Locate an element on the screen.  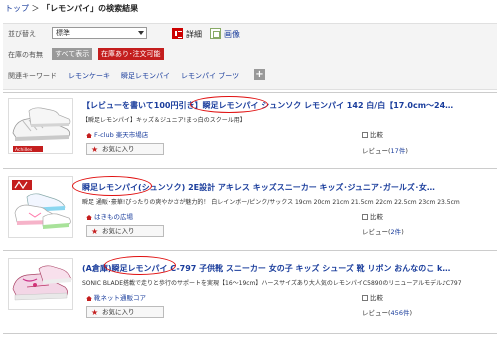
breadcrumb-home-link: トップ is located at coordinates (17, 8).